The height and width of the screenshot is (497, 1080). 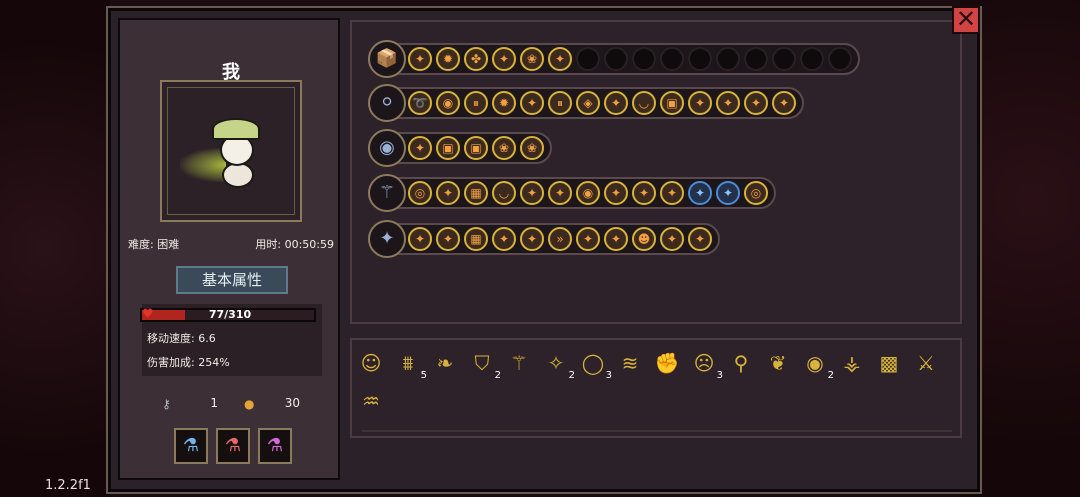 I want to click on damage-bonus-stat: 伤害加成: 254%, so click(x=188, y=362).